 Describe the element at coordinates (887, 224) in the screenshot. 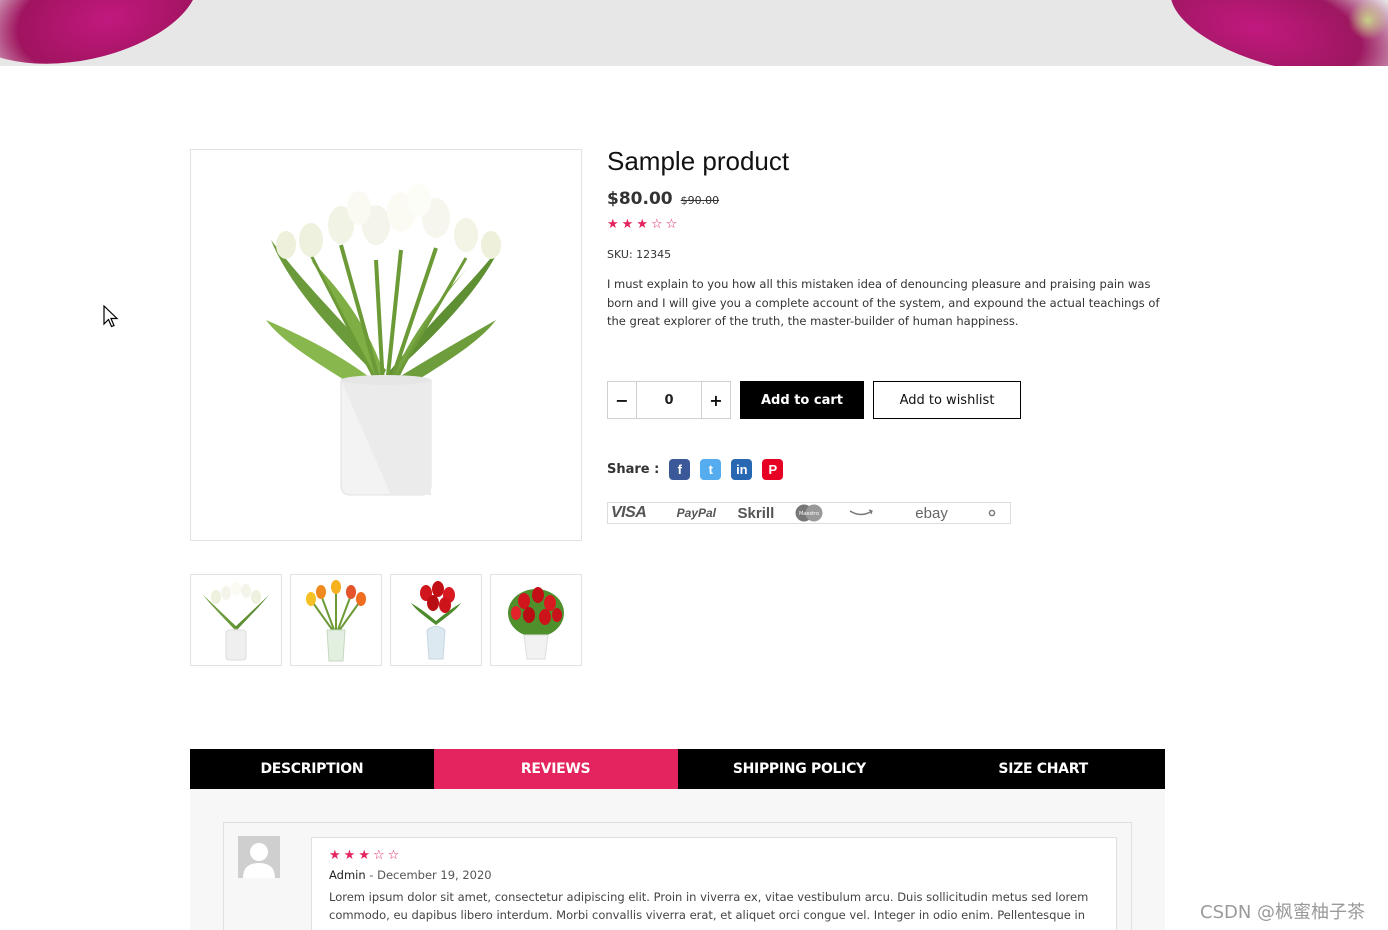

I see `product-rating-stars: ★ ★ ★ ☆ ☆` at that location.